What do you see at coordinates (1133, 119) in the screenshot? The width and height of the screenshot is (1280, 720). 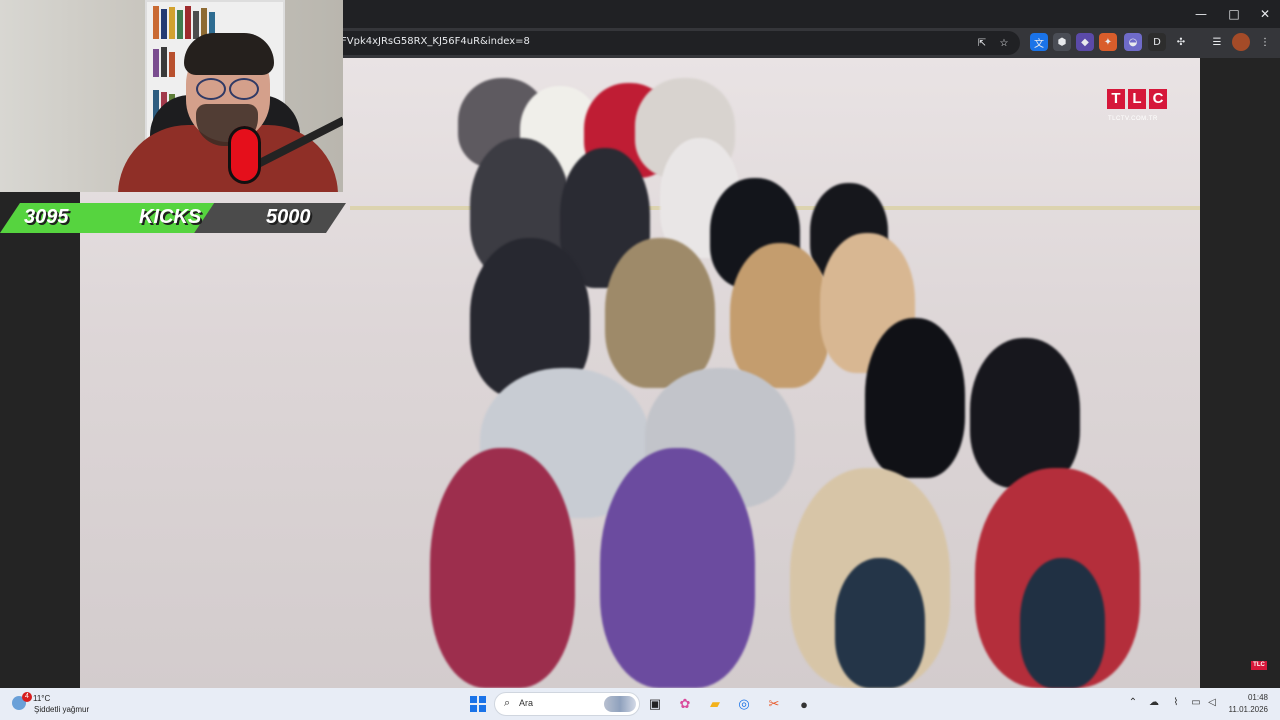 I see `tlc-channel-url: TLCTV.COM.TR` at bounding box center [1133, 119].